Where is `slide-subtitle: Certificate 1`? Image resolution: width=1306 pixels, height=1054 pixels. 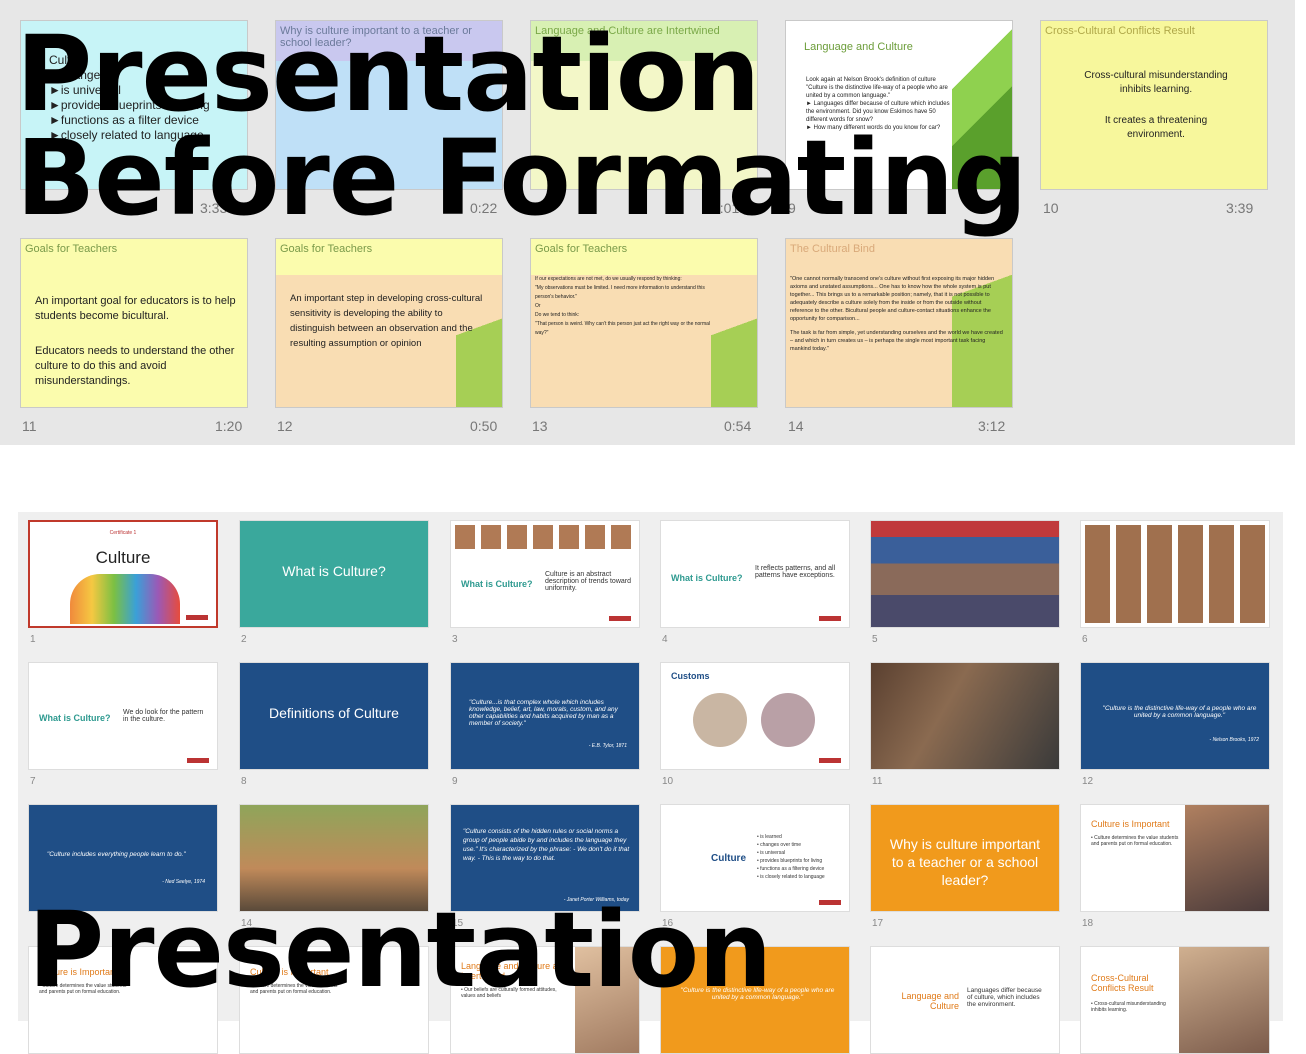 slide-subtitle: Certificate 1 is located at coordinates (123, 533).